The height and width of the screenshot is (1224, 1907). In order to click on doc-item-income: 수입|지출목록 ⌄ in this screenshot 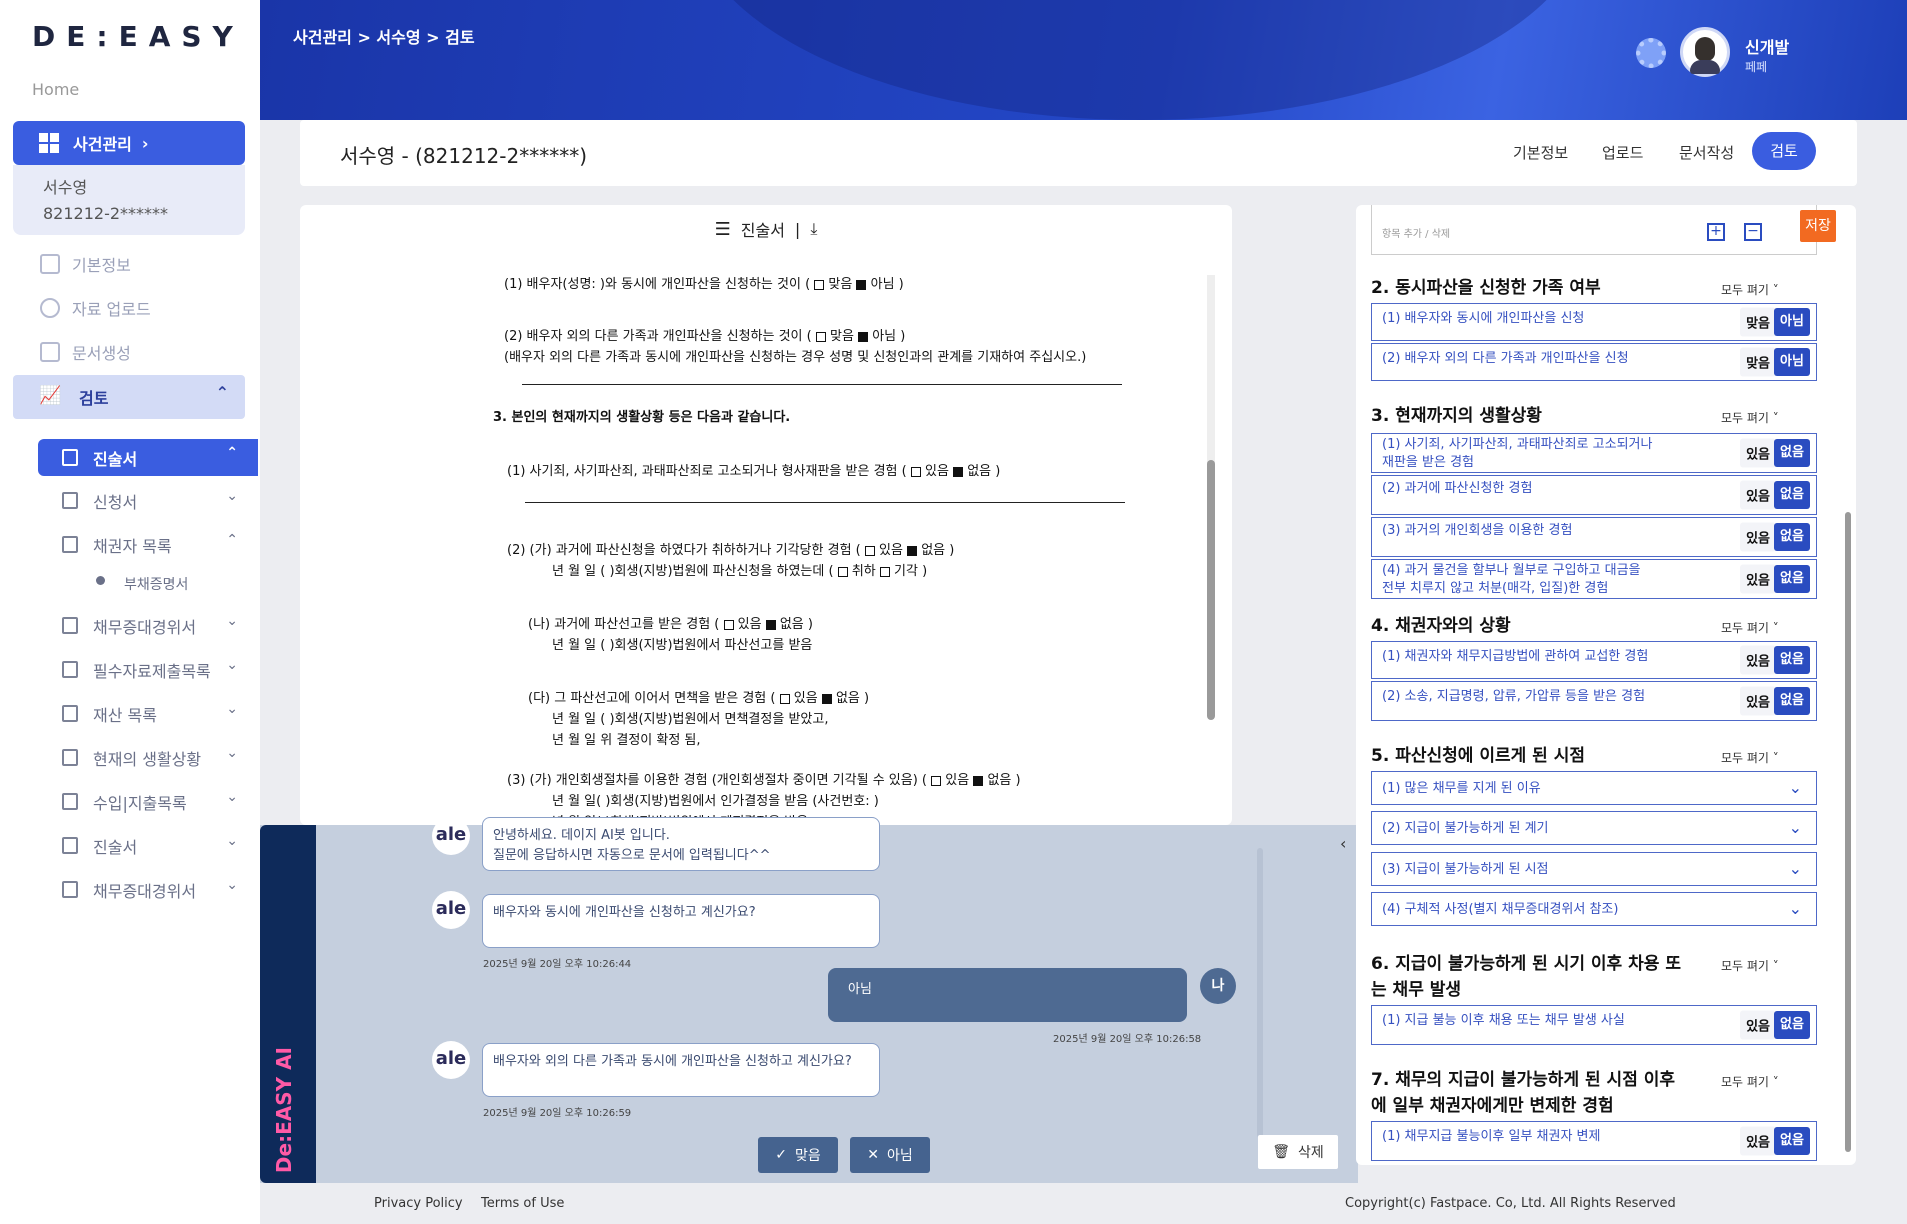, I will do `click(148, 801)`.